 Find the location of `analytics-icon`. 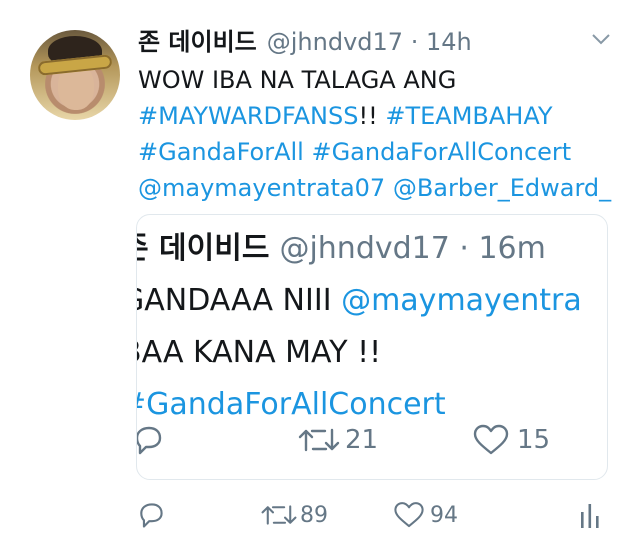

analytics-icon is located at coordinates (590, 515).